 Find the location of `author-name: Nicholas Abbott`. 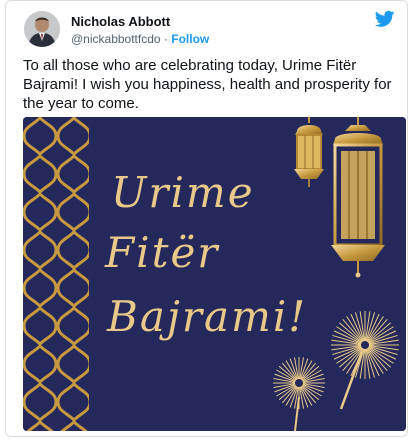

author-name: Nicholas Abbott is located at coordinates (120, 21).